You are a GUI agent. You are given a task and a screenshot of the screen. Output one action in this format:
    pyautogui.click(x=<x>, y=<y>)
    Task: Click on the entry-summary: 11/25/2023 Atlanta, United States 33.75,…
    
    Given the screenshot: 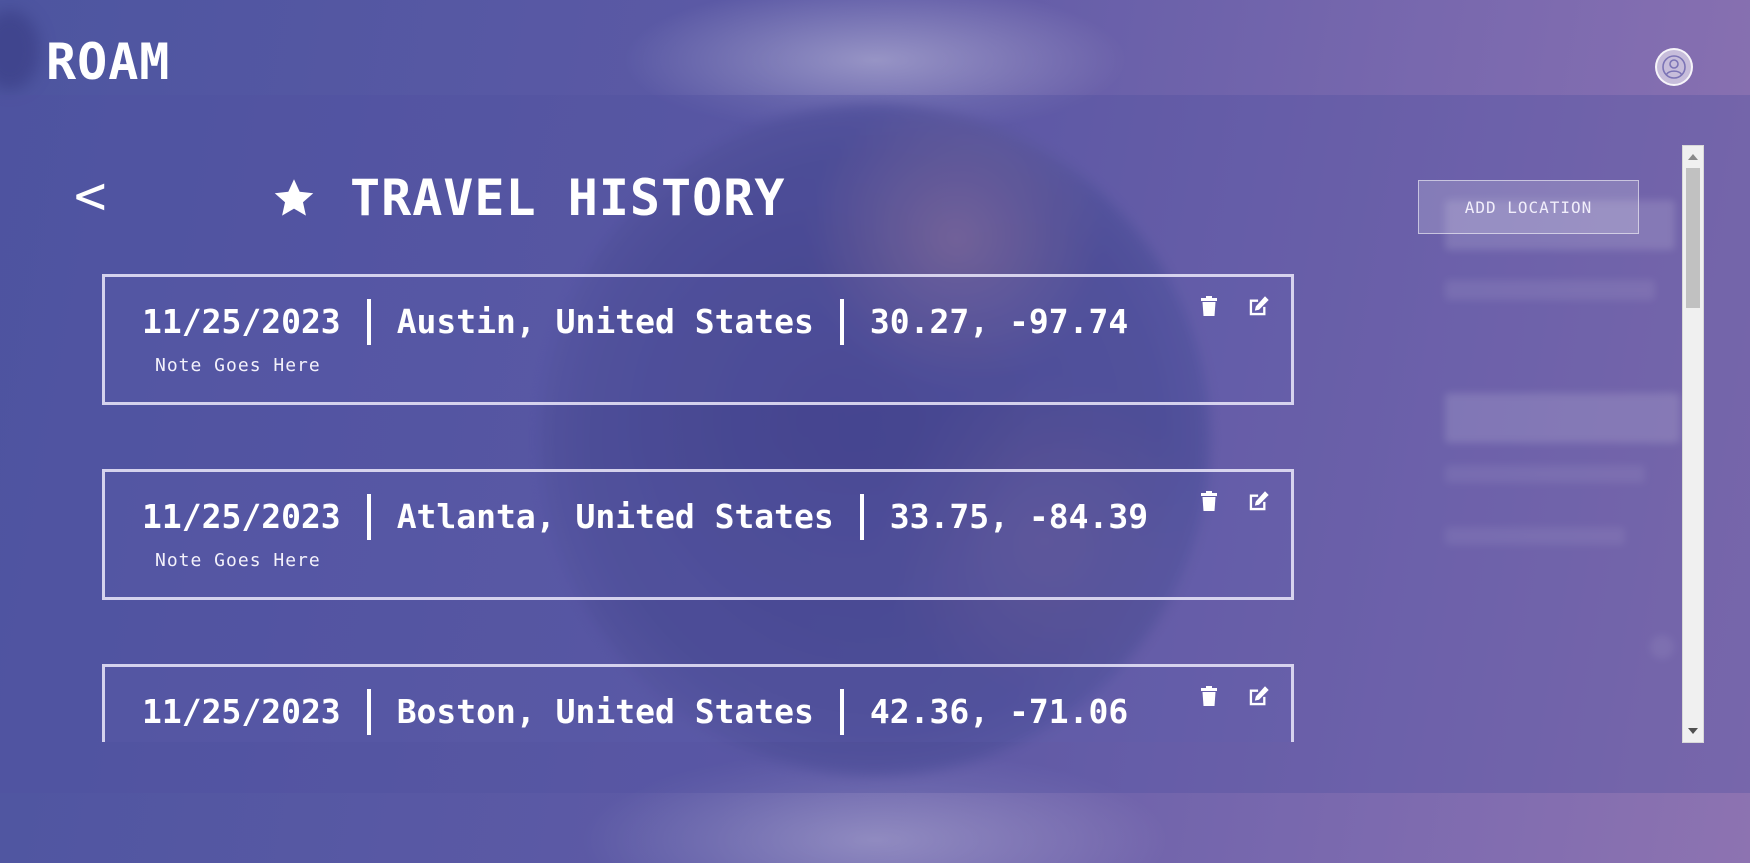 What is the action you would take?
    pyautogui.click(x=645, y=517)
    